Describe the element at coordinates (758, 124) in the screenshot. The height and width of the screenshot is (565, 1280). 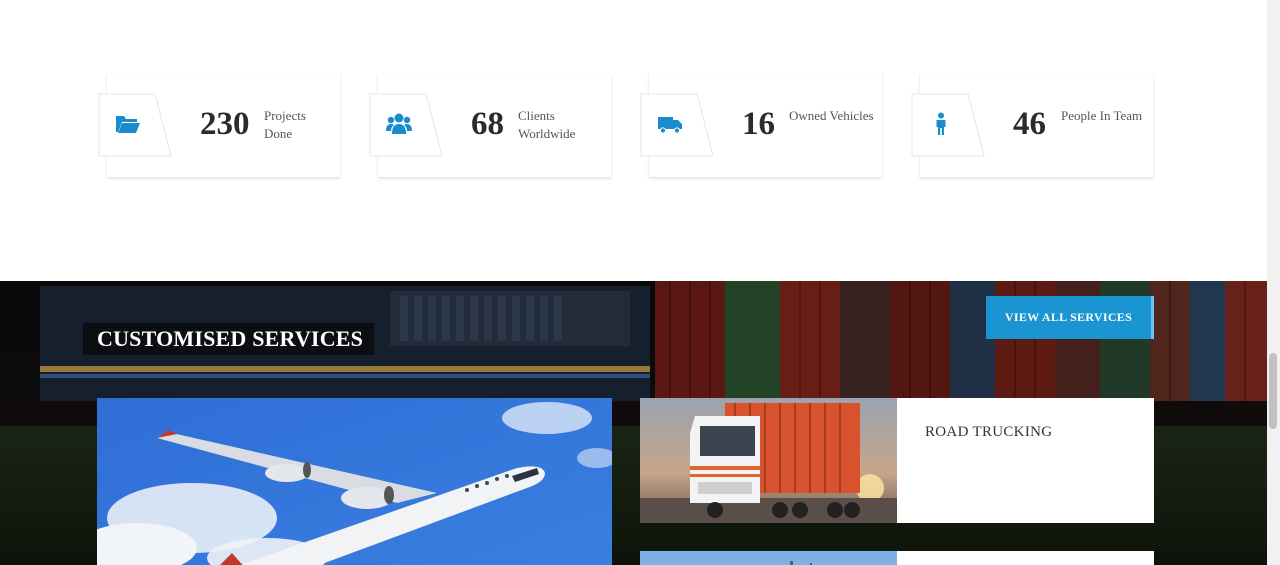
I see `stat-value: 16` at that location.